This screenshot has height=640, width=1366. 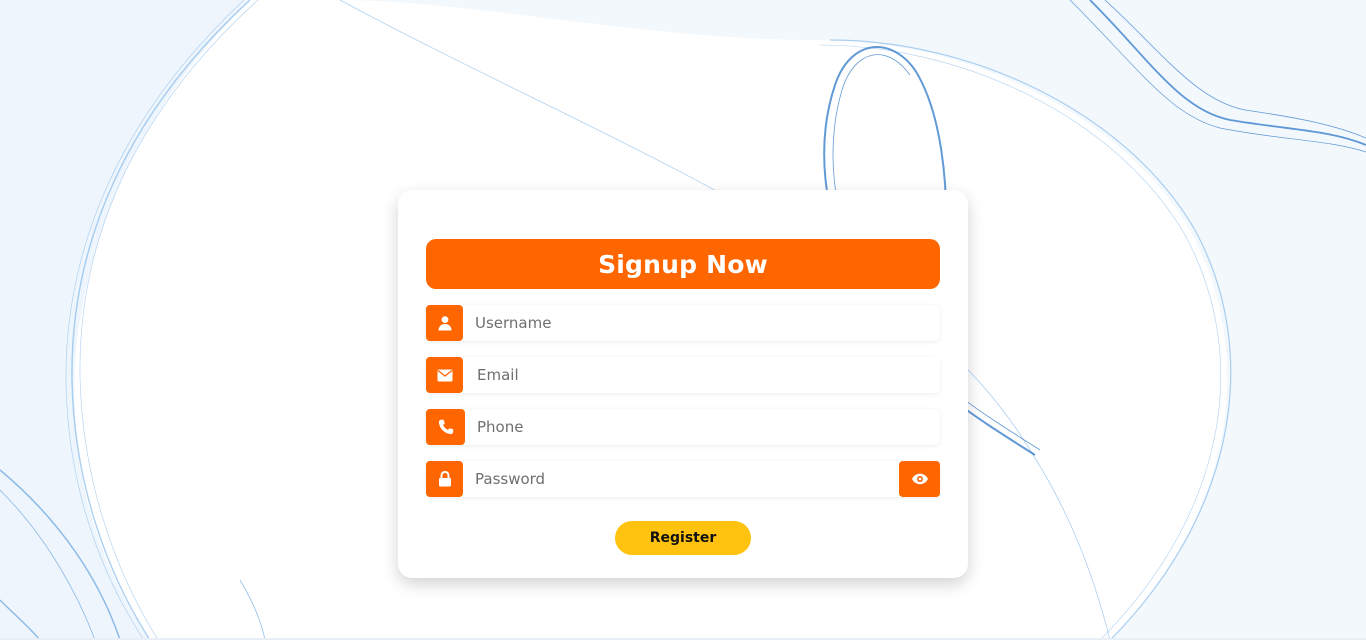 What do you see at coordinates (444, 479) in the screenshot?
I see `lock-icon` at bounding box center [444, 479].